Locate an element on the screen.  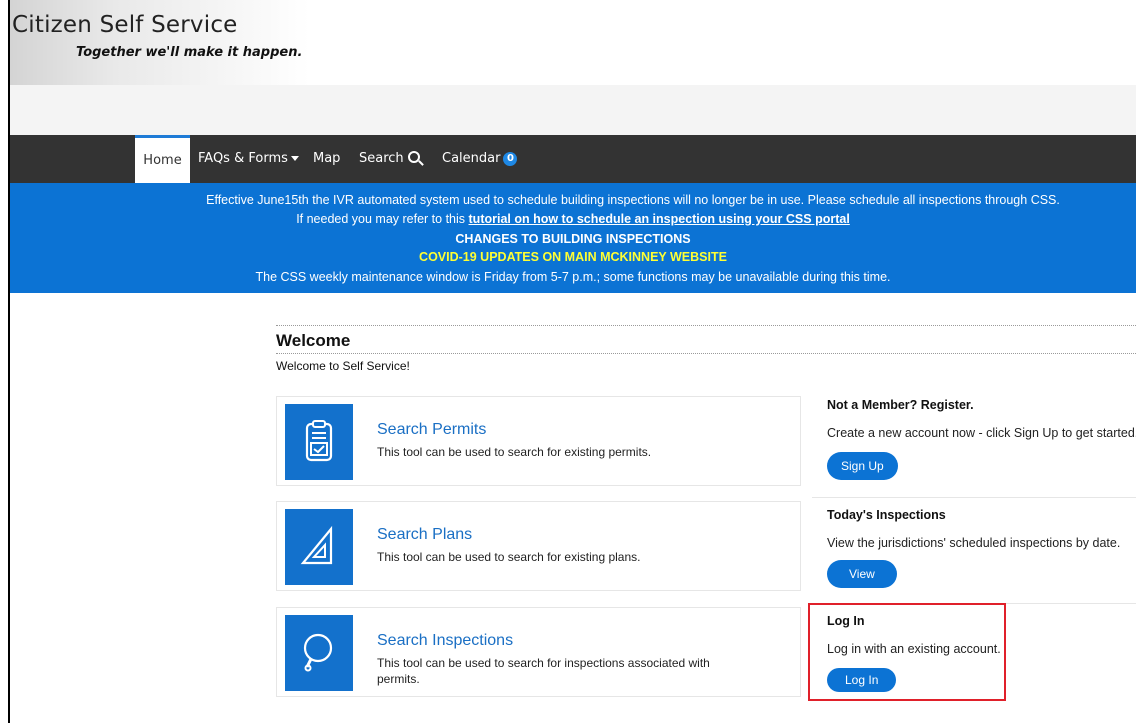
site-title: Citizen Self Service is located at coordinates (125, 25).